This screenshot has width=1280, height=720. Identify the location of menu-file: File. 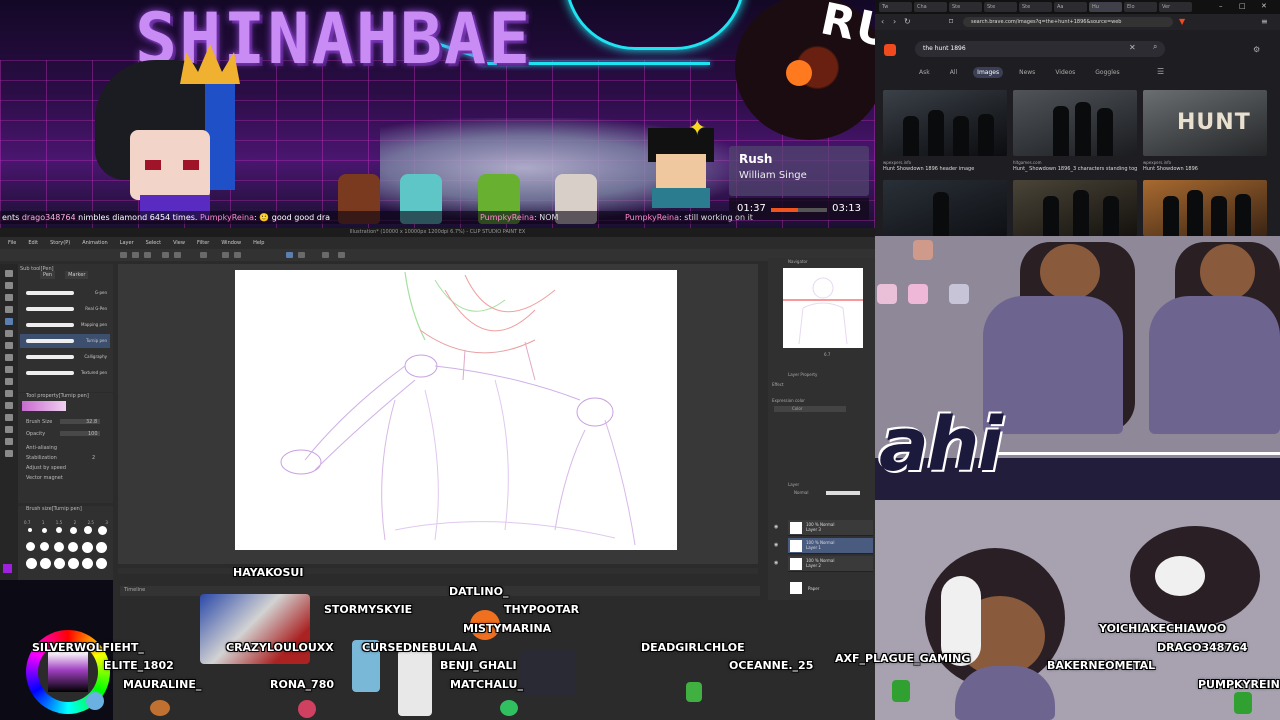
(12, 243).